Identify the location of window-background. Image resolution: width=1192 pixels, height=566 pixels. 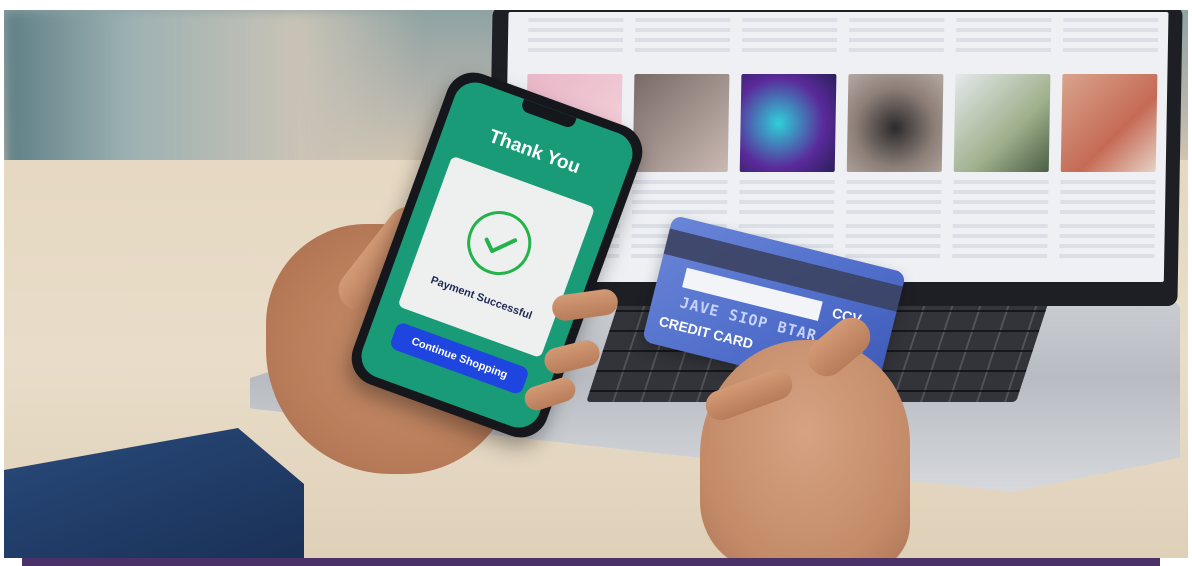
(214, 95).